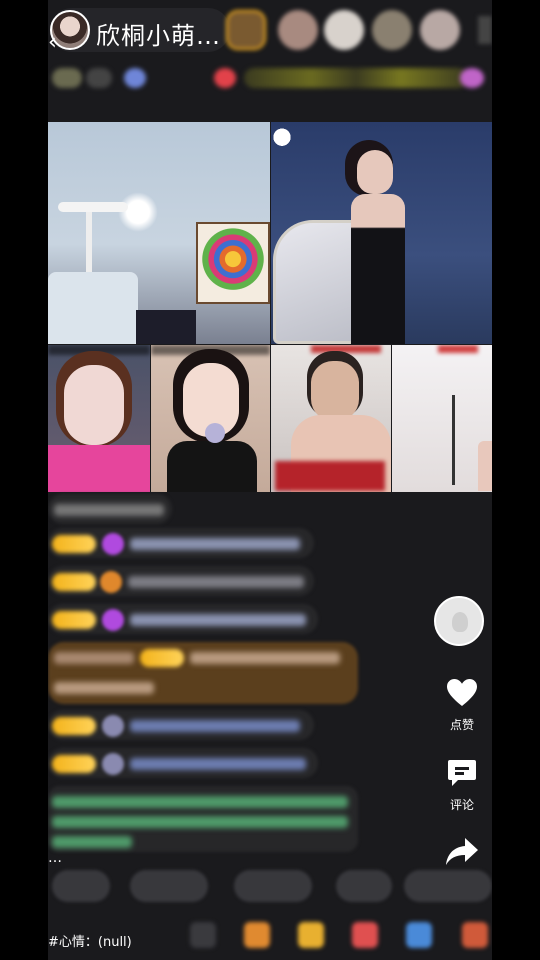  What do you see at coordinates (356, 78) in the screenshot?
I see `ticker-banner` at bounding box center [356, 78].